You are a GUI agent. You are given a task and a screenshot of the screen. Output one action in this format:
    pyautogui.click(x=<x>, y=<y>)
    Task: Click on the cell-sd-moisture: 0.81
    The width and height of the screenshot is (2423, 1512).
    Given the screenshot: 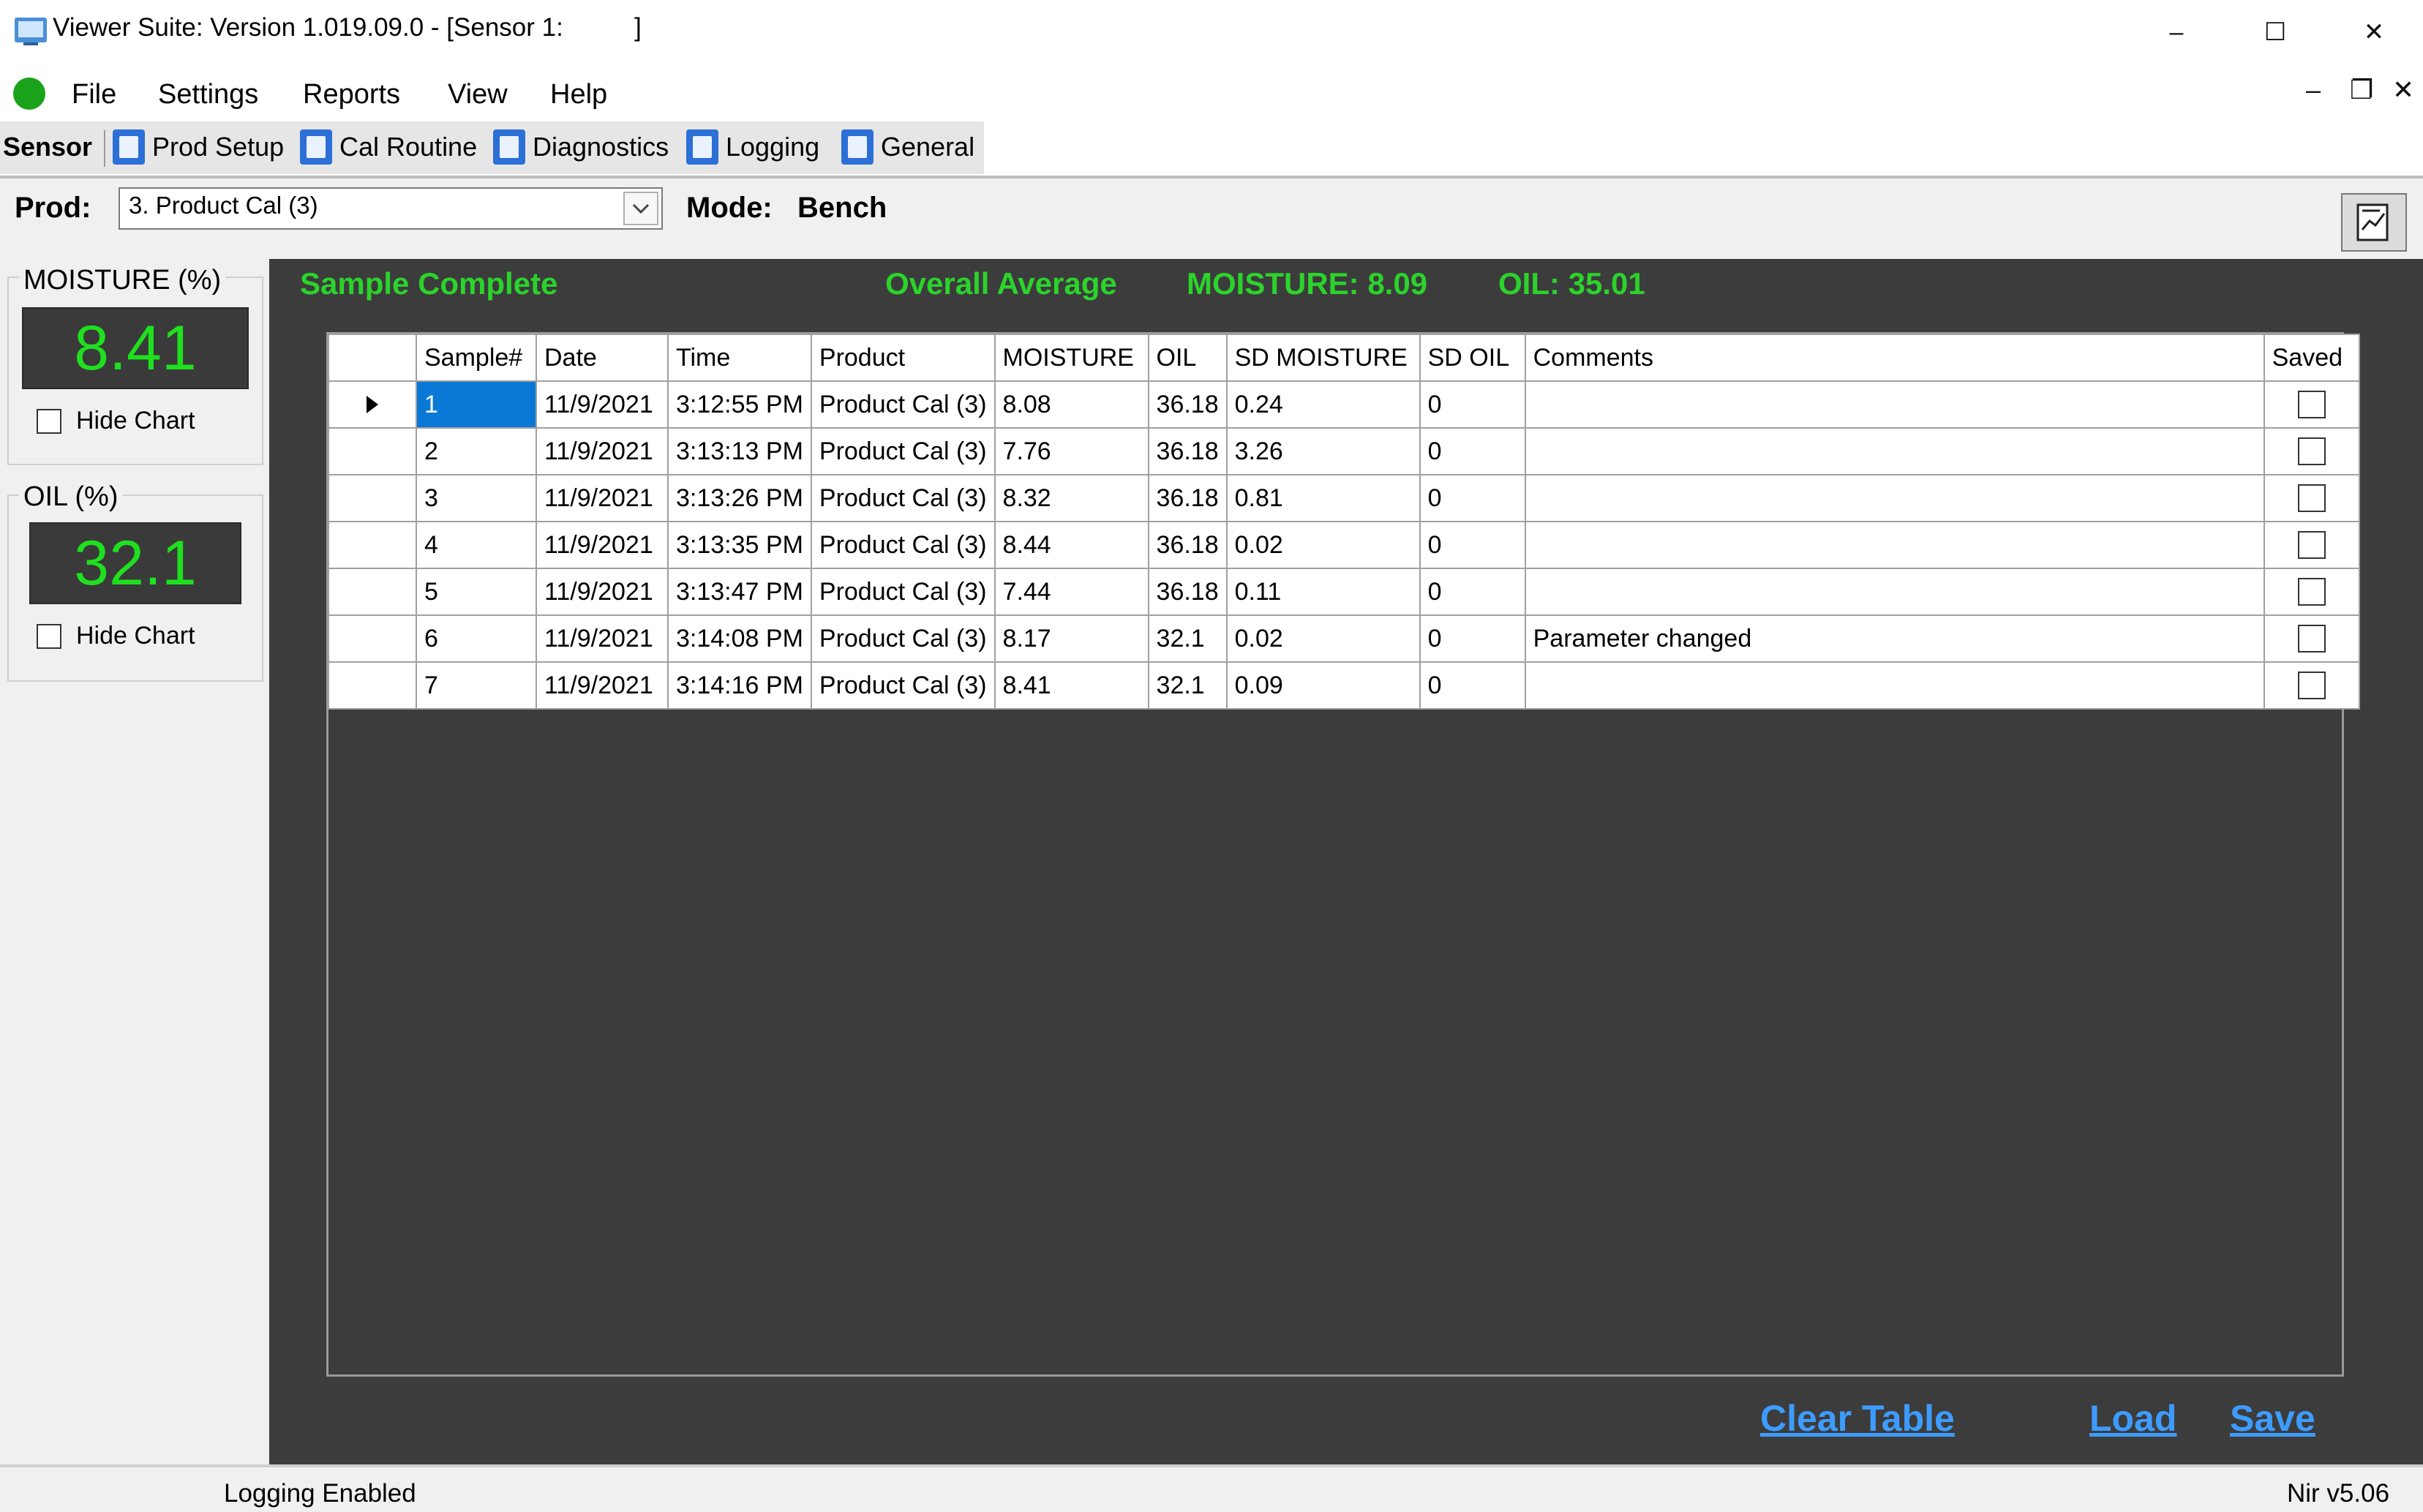 What is the action you would take?
    pyautogui.click(x=1323, y=498)
    